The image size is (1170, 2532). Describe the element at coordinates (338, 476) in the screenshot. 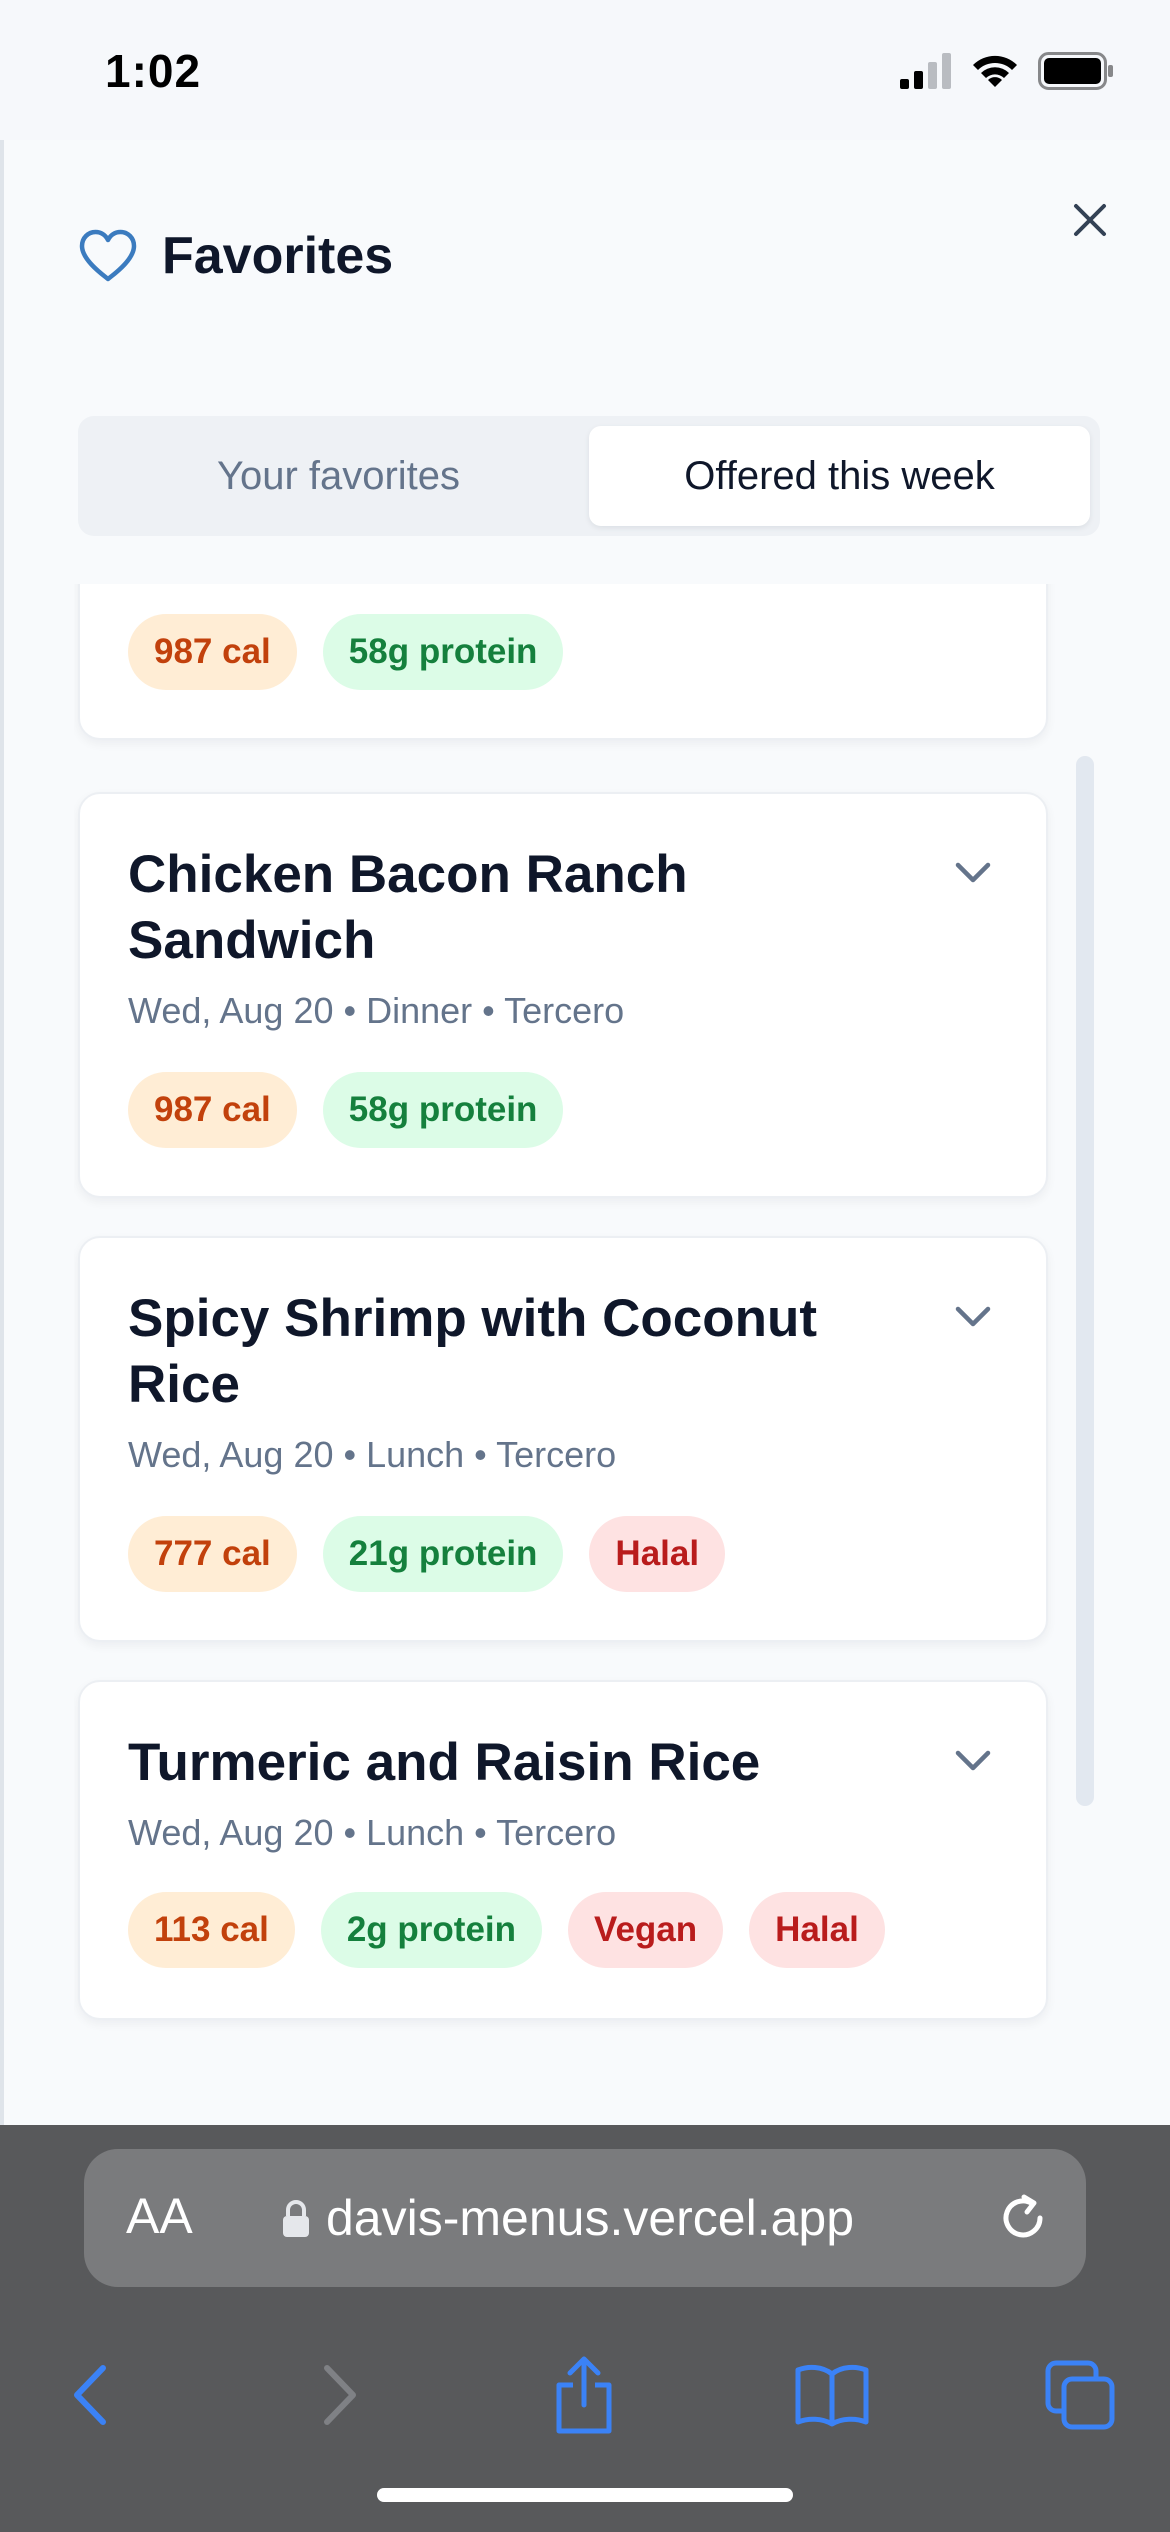

I see `tab-your-favorites: Your favorites` at that location.